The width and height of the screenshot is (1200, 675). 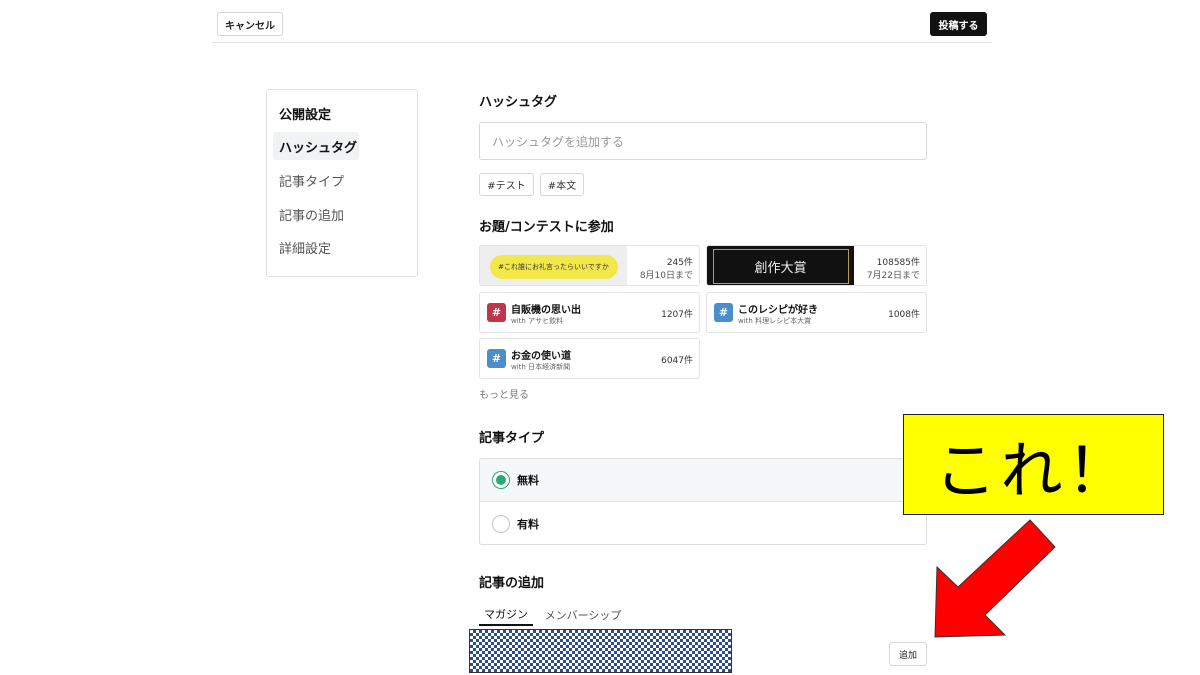 I want to click on topic-sponsor: with 料理レシピ本大賞, so click(x=775, y=321).